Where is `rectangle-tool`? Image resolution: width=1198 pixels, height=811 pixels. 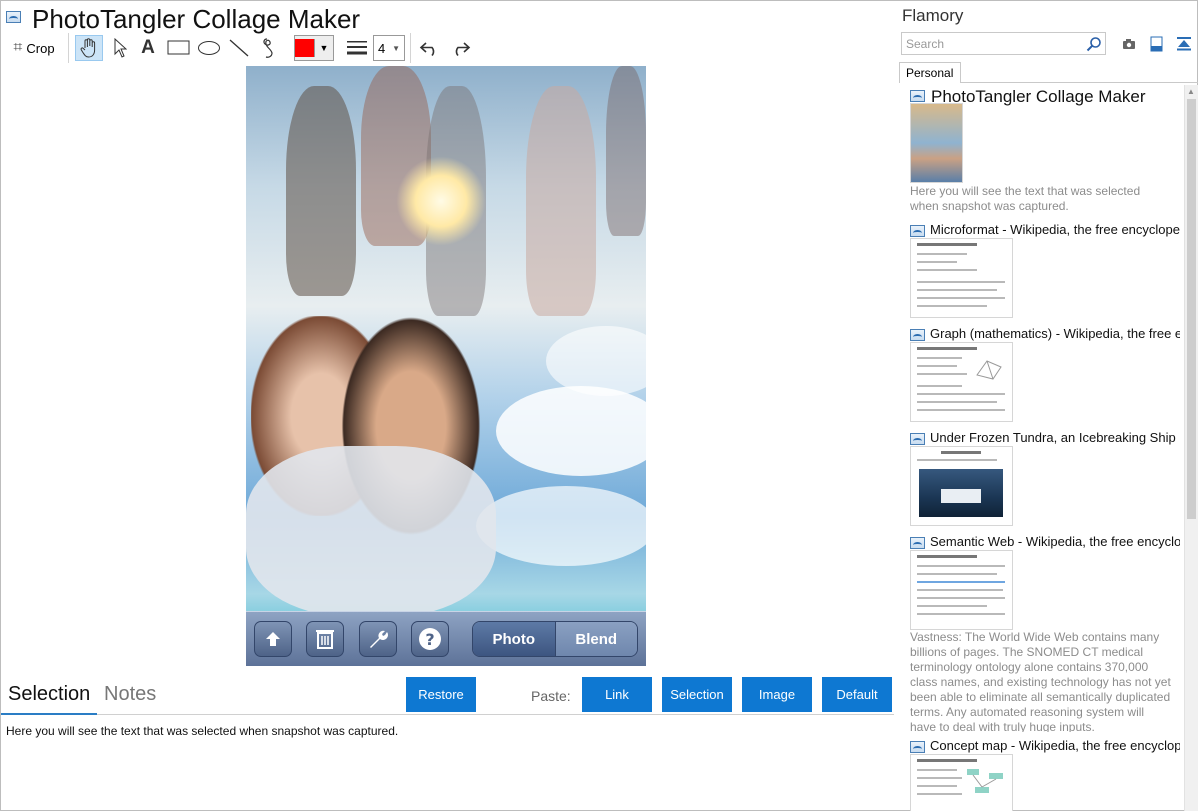 rectangle-tool is located at coordinates (179, 48).